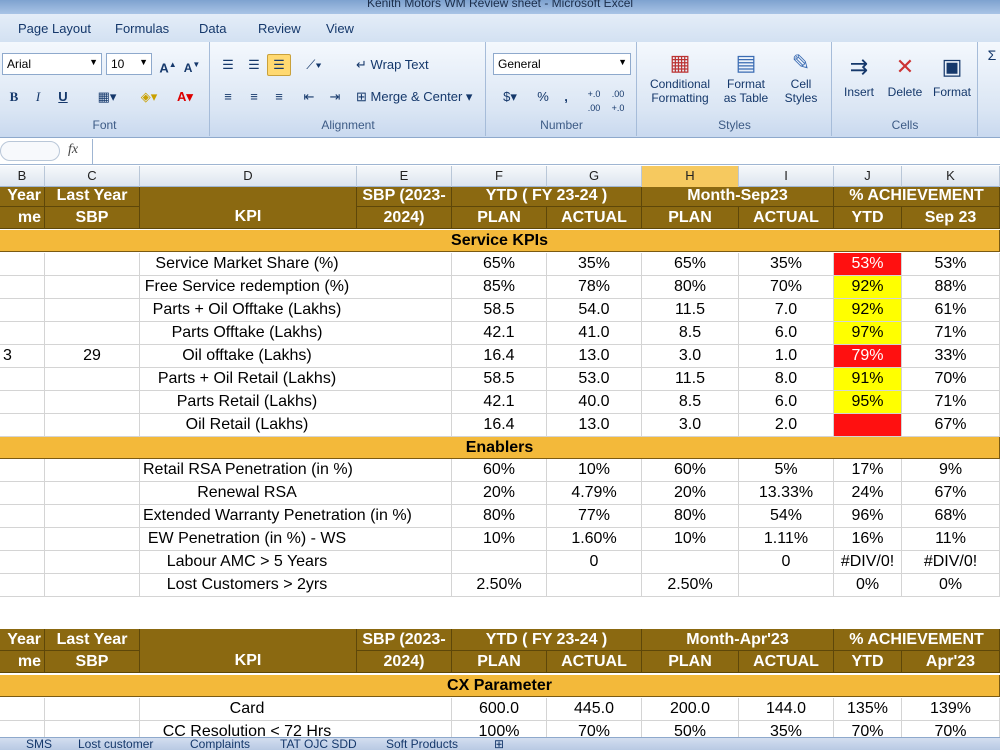  Describe the element at coordinates (228, 97) in the screenshot. I see `align-left-icon: ≡` at that location.